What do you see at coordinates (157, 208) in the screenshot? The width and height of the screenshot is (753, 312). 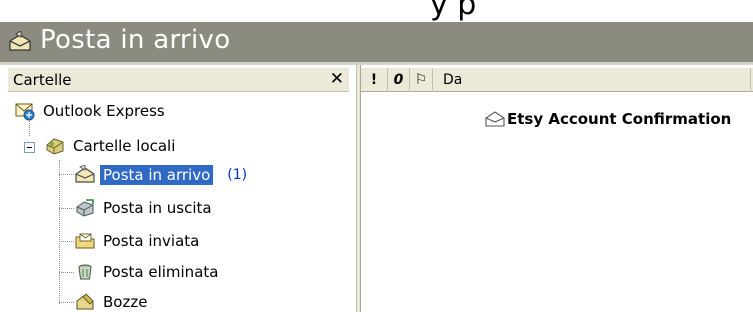 I see `tree-item-label: Posta in uscita` at bounding box center [157, 208].